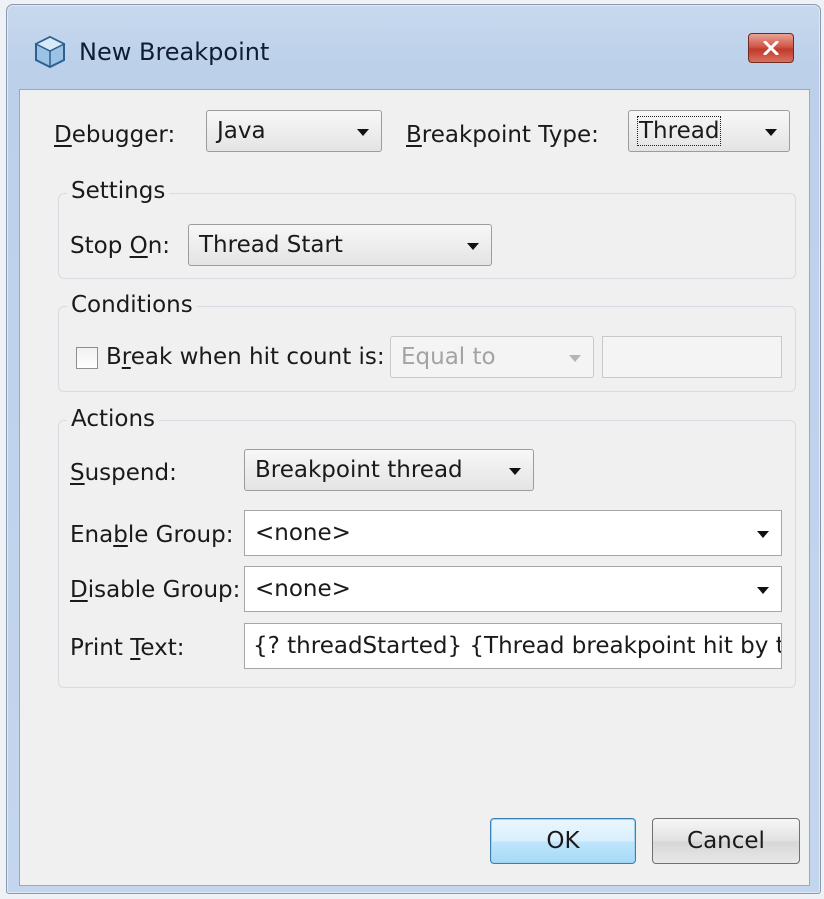 This screenshot has height=899, width=824. Describe the element at coordinates (120, 246) in the screenshot. I see `stop-on-label: Stop On:` at that location.